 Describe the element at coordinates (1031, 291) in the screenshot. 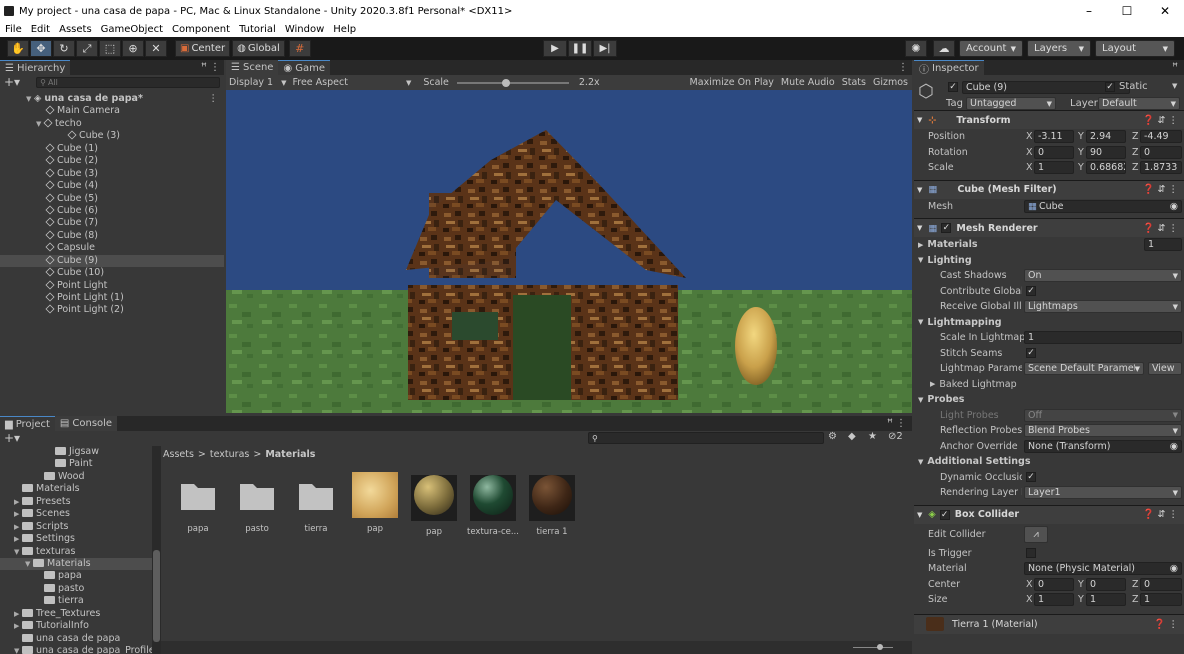

I see `contribute-gi-checkbox: ✓` at that location.